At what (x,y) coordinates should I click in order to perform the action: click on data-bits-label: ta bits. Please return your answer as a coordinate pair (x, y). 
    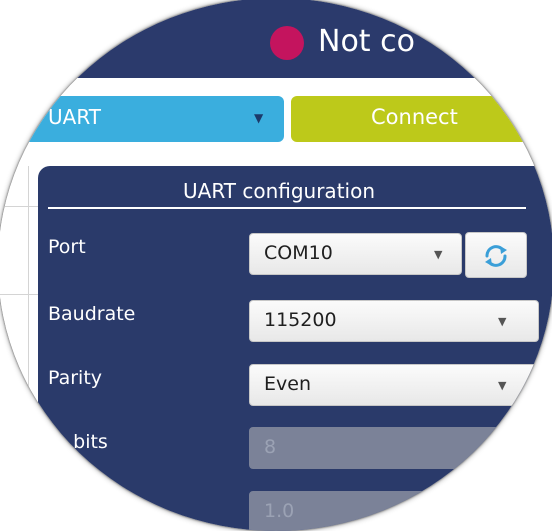
    Looking at the image, I should click on (78, 442).